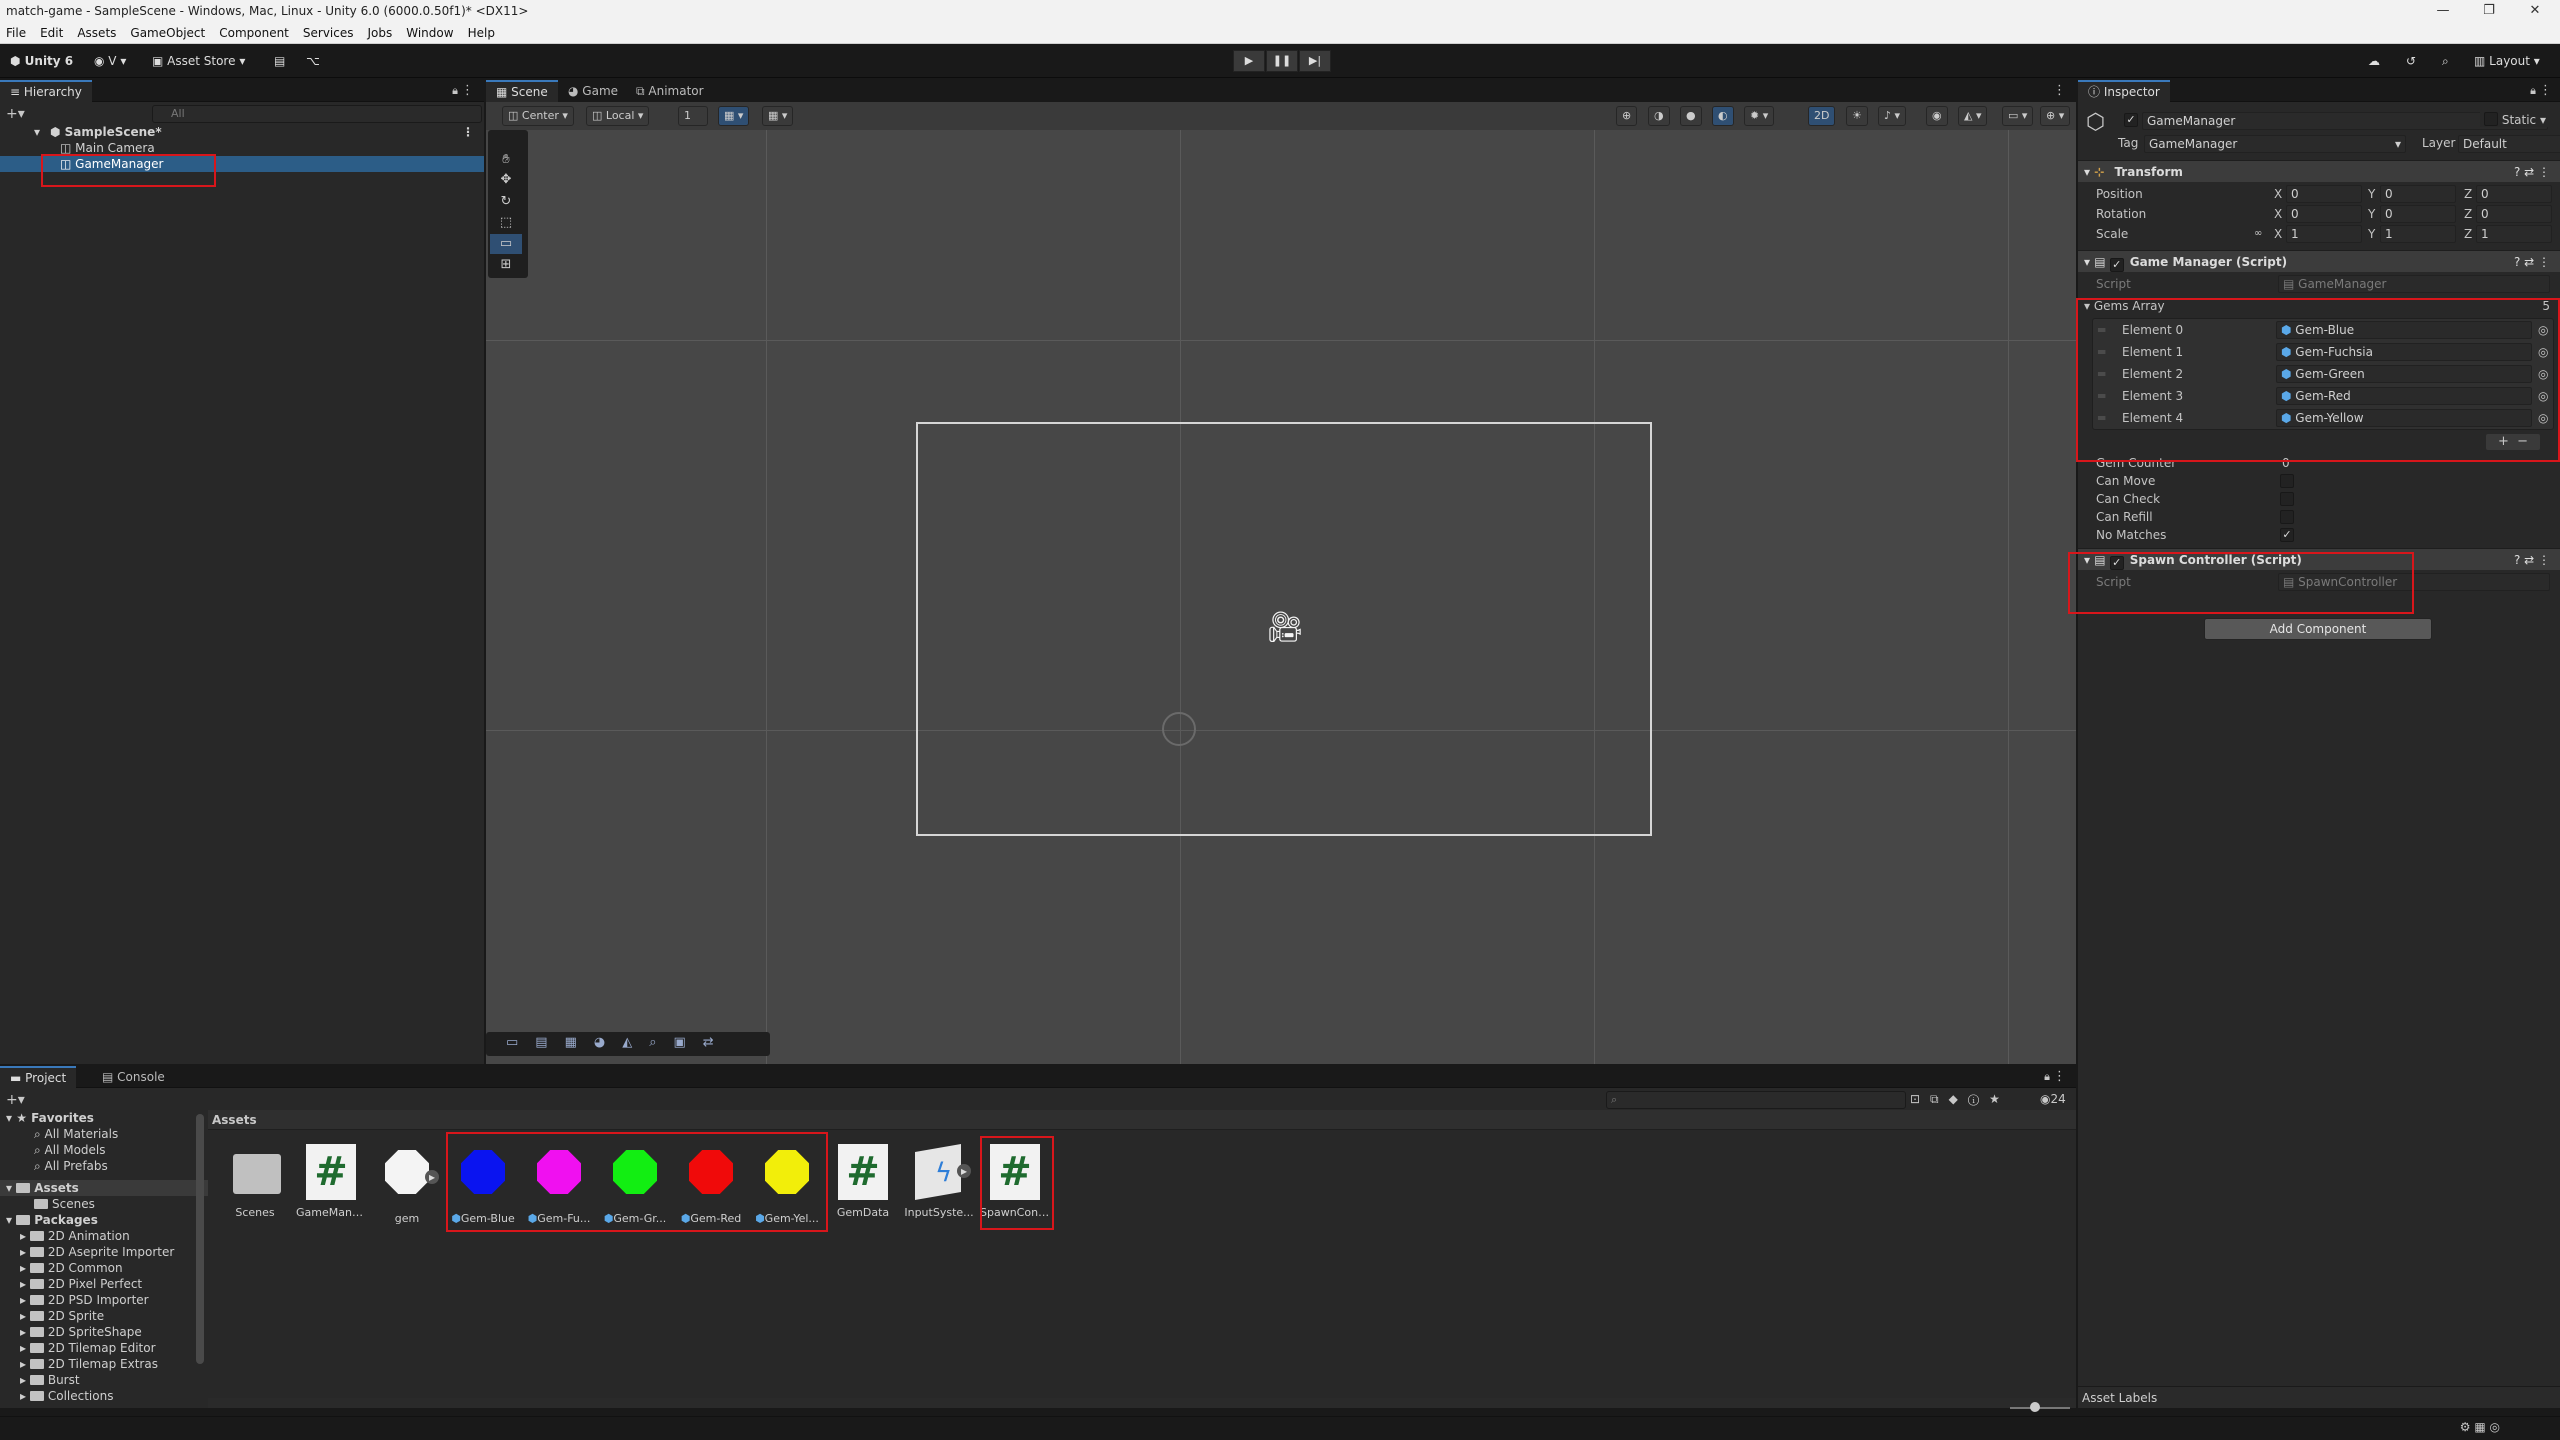 The width and height of the screenshot is (2560, 1440). What do you see at coordinates (104, 1166) in the screenshot?
I see `tree-fav-prefabs: ⌕ All Prefabs` at bounding box center [104, 1166].